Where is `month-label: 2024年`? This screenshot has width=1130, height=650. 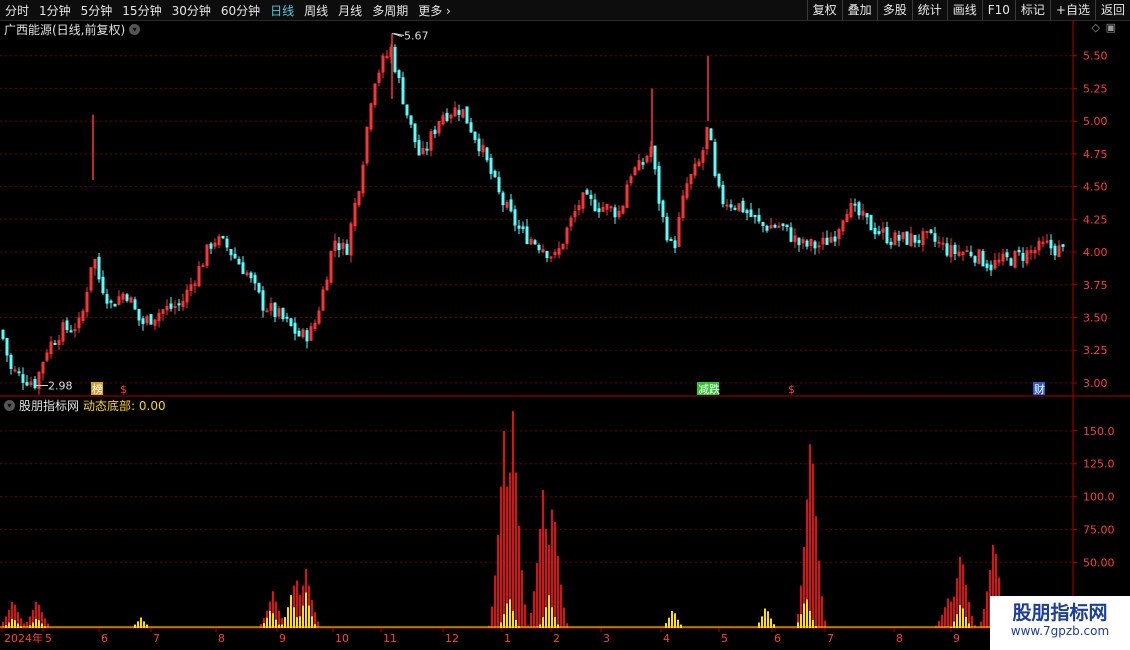
month-label: 2024年 is located at coordinates (23, 638).